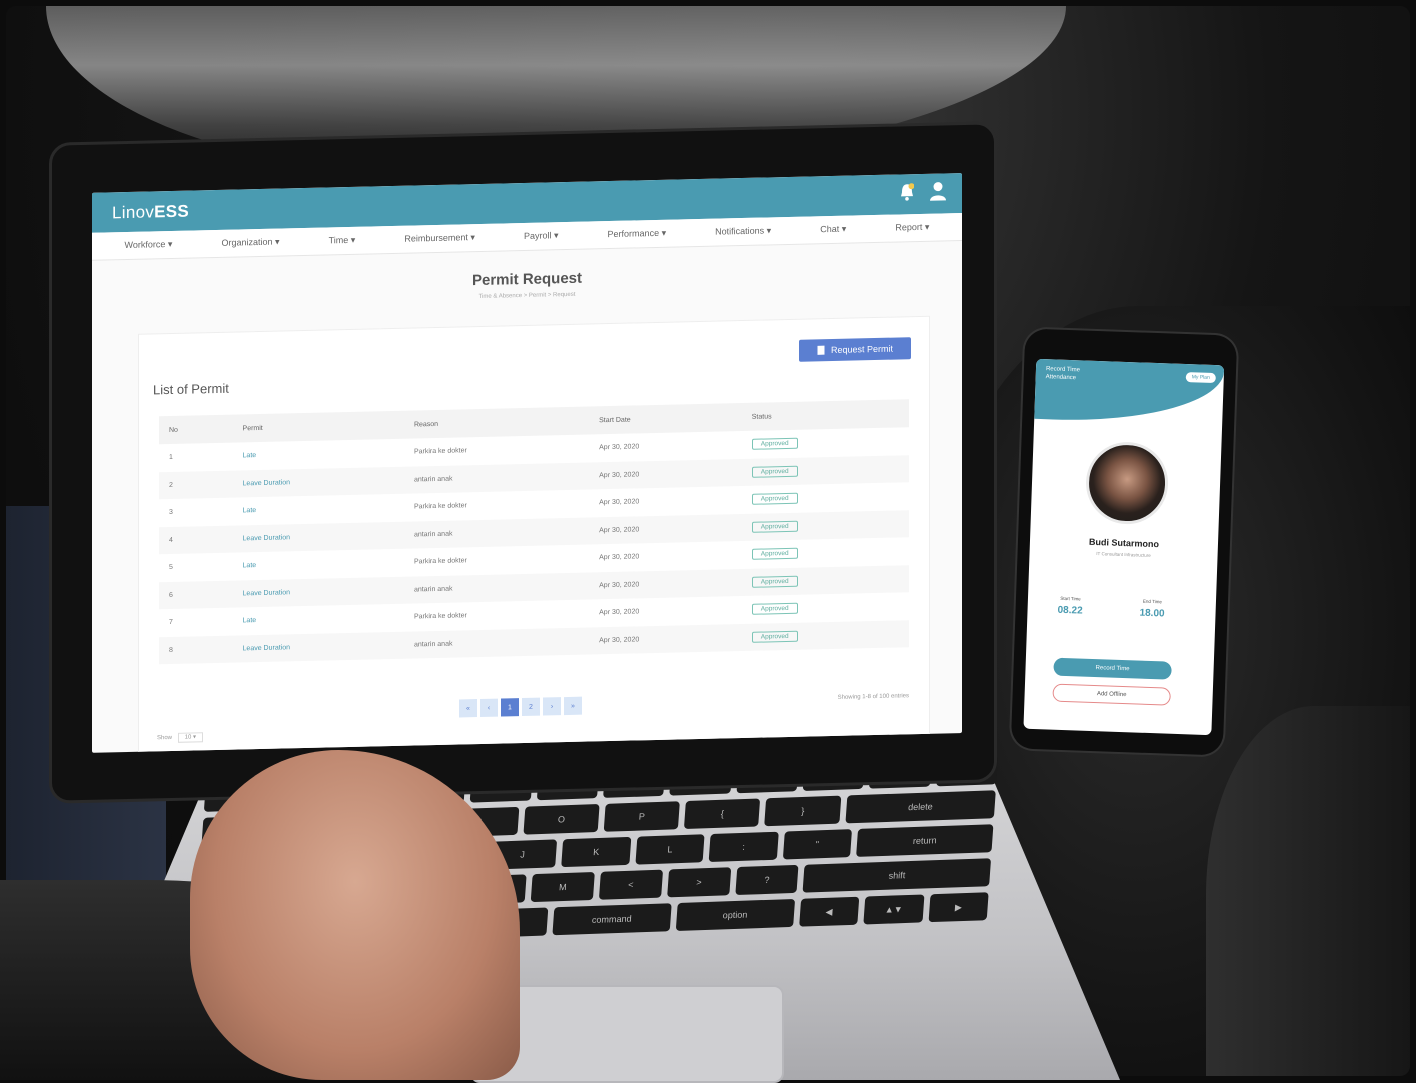 This screenshot has width=1416, height=1083. I want to click on col-permit: Permit, so click(318, 426).